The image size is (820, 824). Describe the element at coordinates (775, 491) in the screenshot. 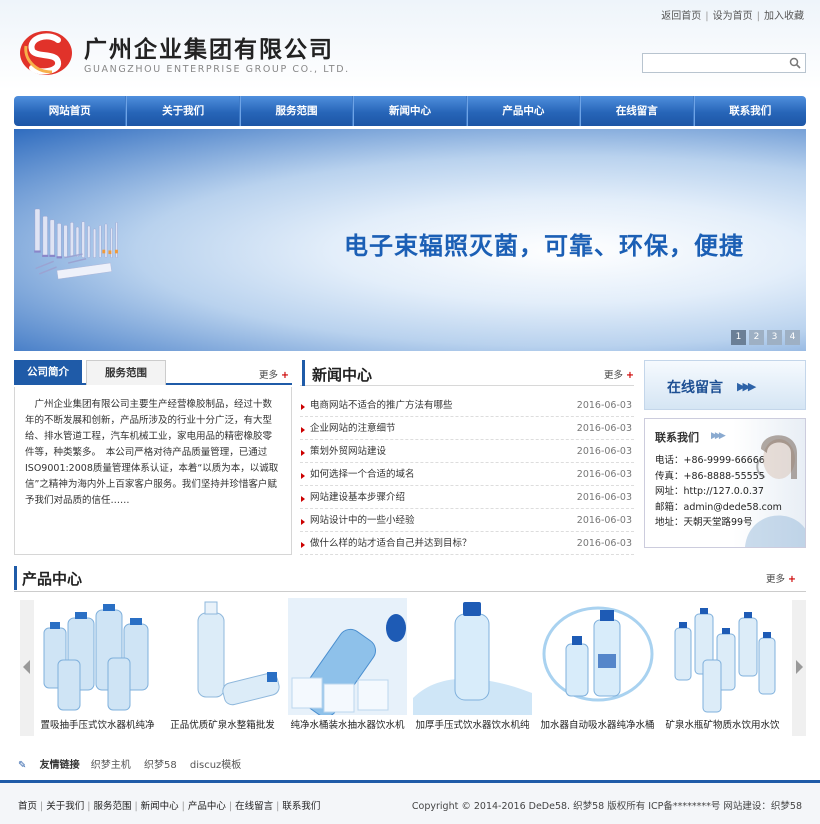

I see `service-agent-image` at that location.